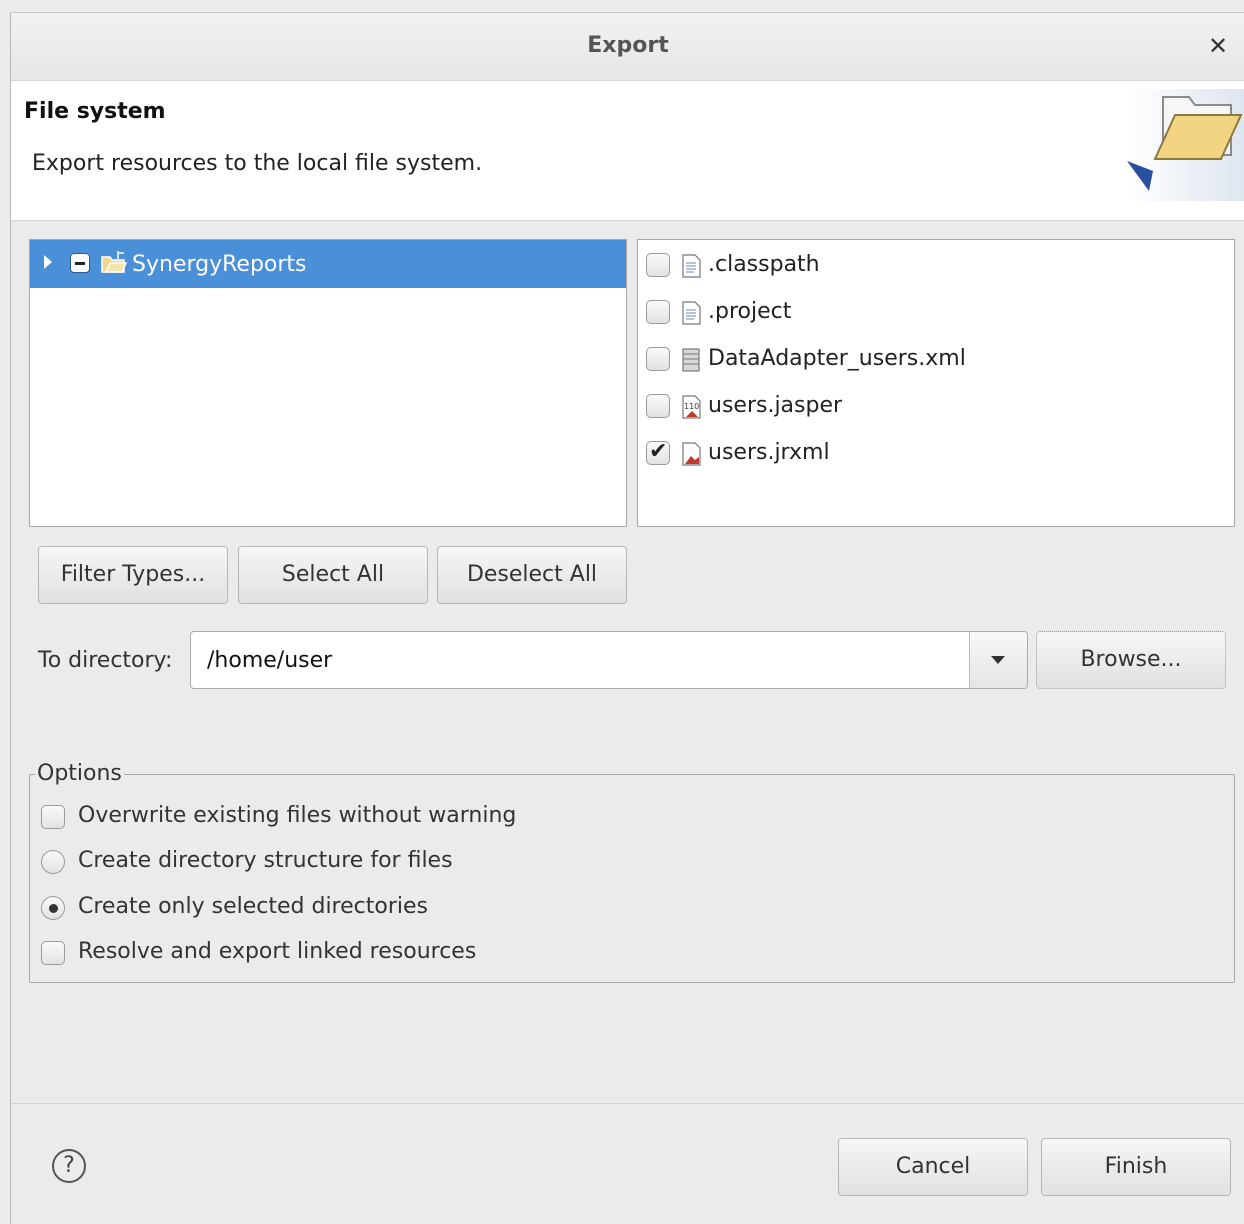  Describe the element at coordinates (80, 263) in the screenshot. I see `tri-state-checkbox` at that location.